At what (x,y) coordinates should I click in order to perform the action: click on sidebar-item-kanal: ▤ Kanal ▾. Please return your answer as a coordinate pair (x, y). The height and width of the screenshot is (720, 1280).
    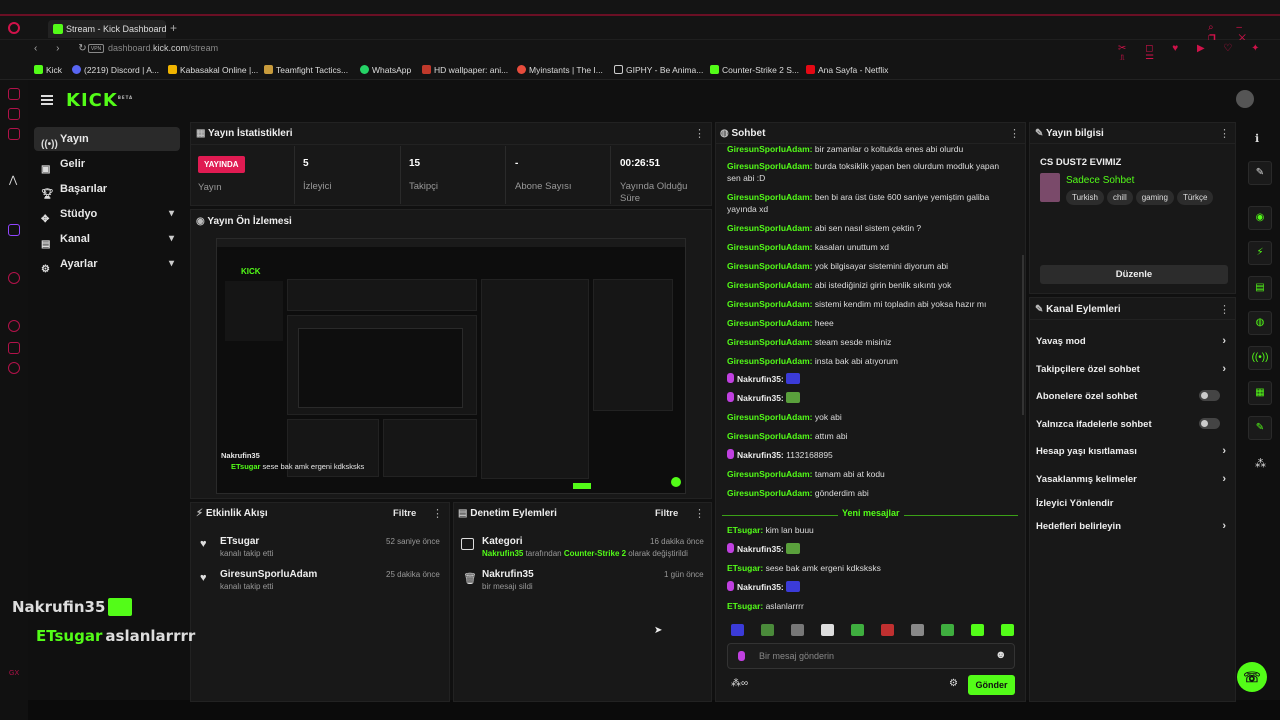
    Looking at the image, I should click on (107, 239).